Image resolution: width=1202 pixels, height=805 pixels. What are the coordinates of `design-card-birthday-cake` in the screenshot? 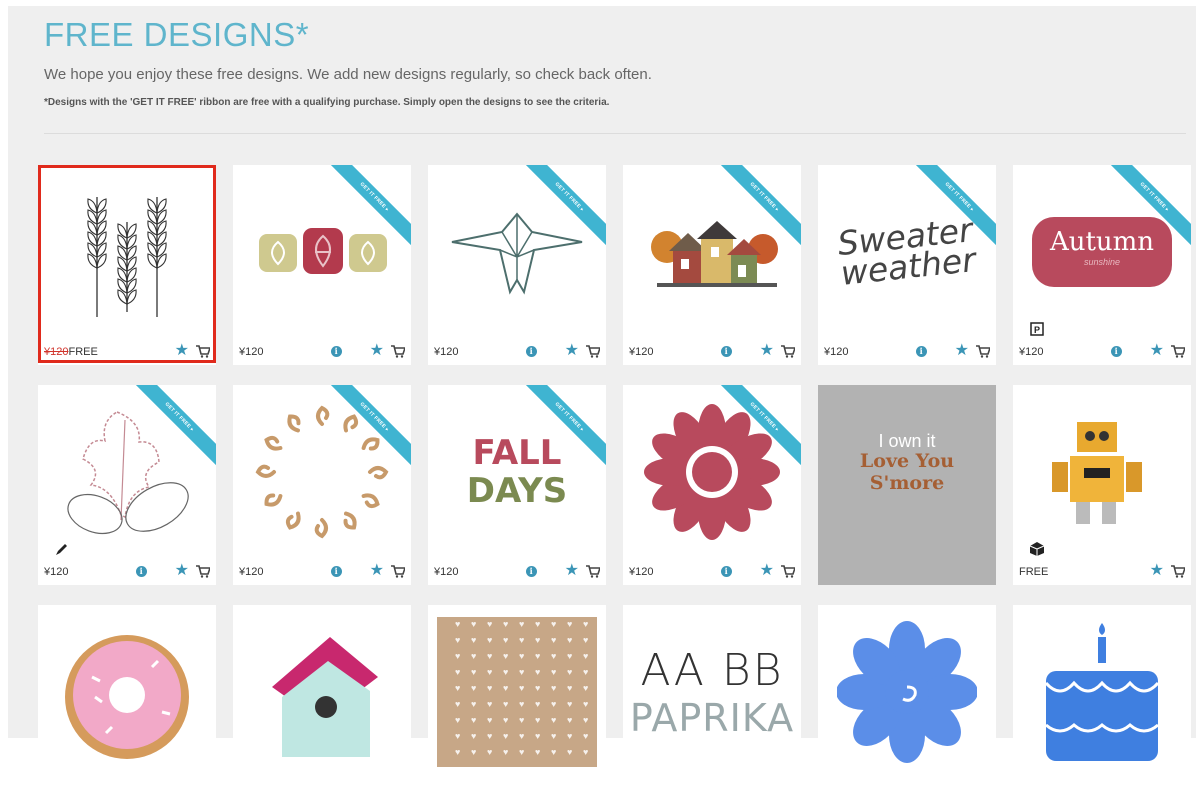 It's located at (1102, 705).